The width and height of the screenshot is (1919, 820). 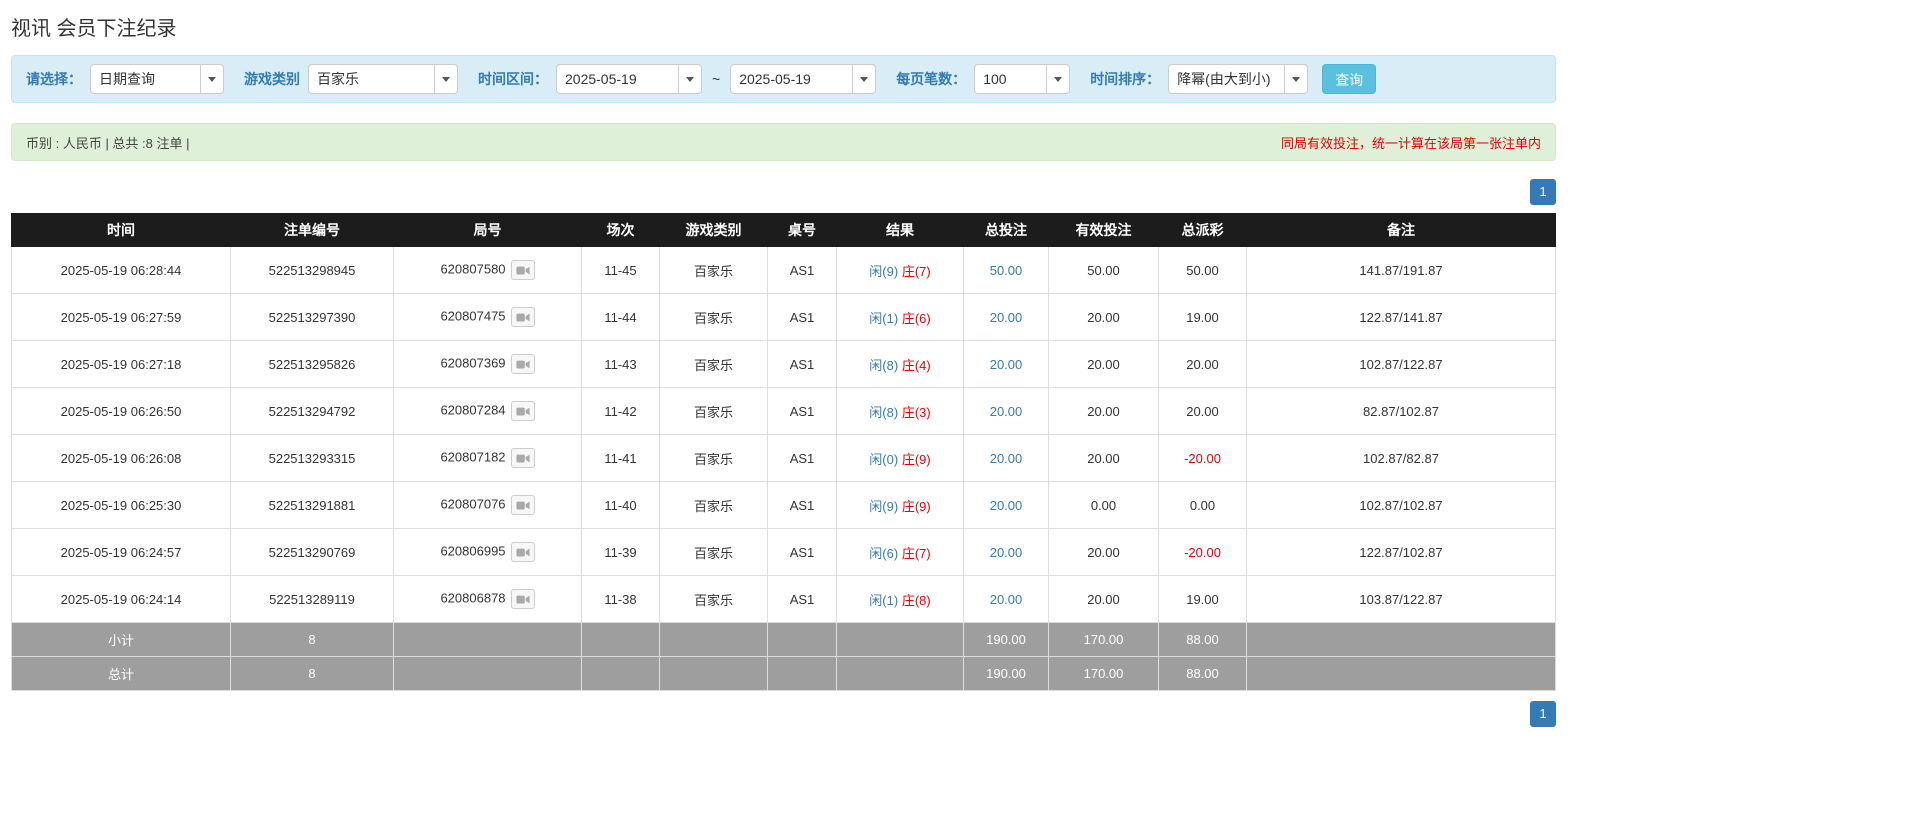 I want to click on subtotal-label: 小计, so click(x=121, y=639).